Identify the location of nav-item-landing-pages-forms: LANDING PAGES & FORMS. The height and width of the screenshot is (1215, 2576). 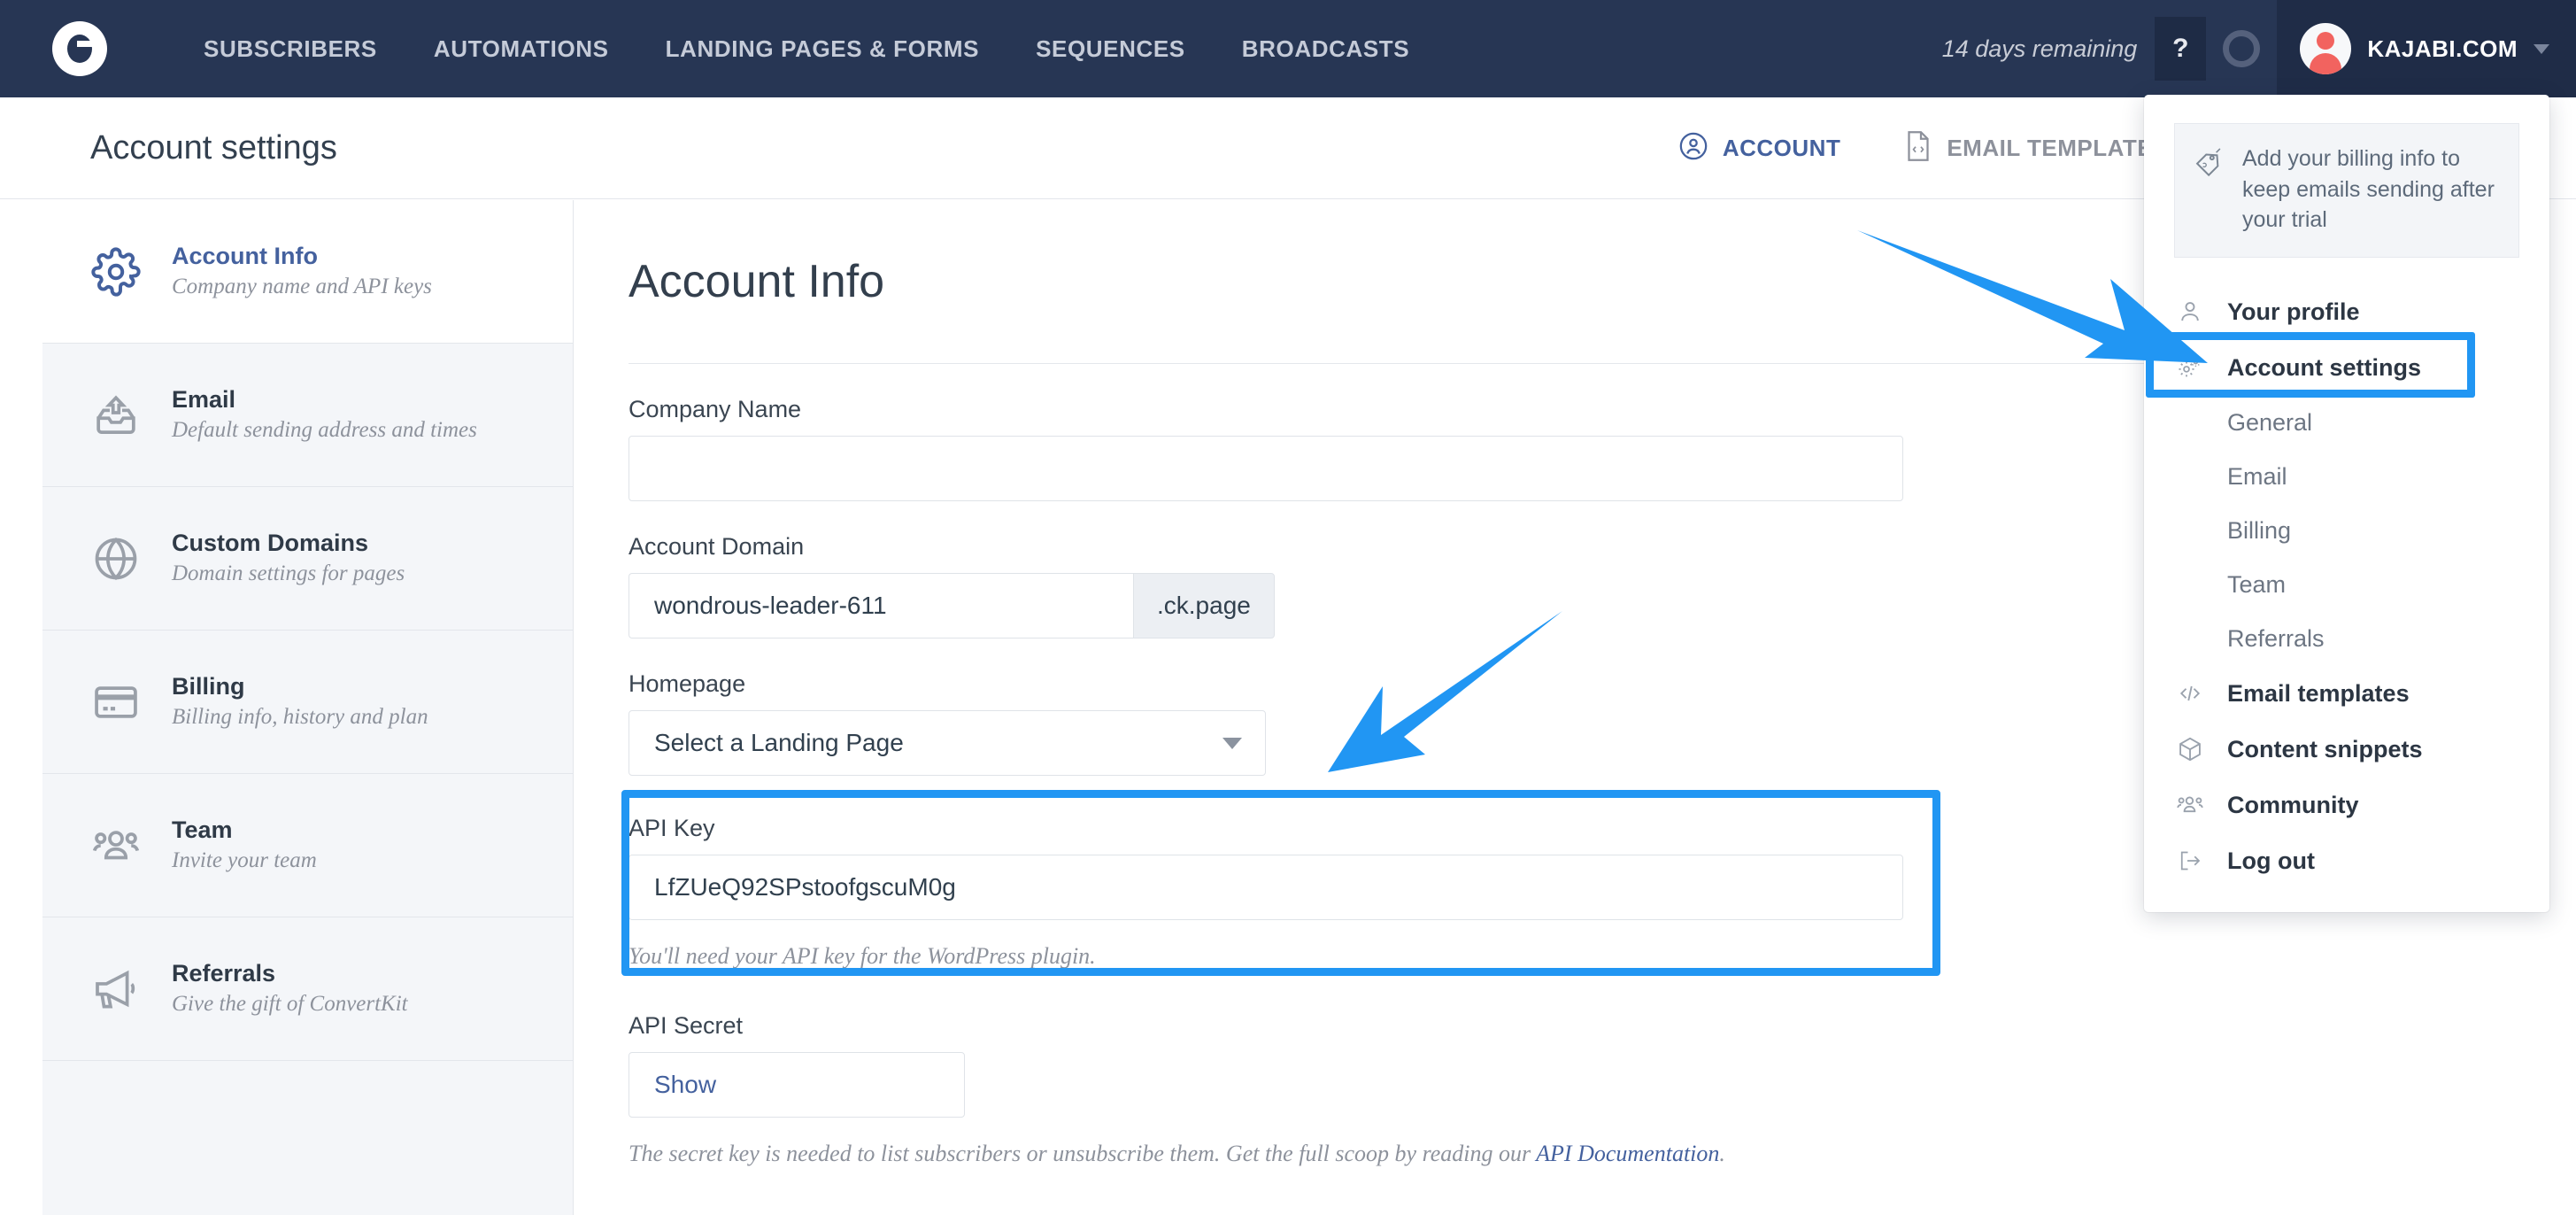
(822, 49).